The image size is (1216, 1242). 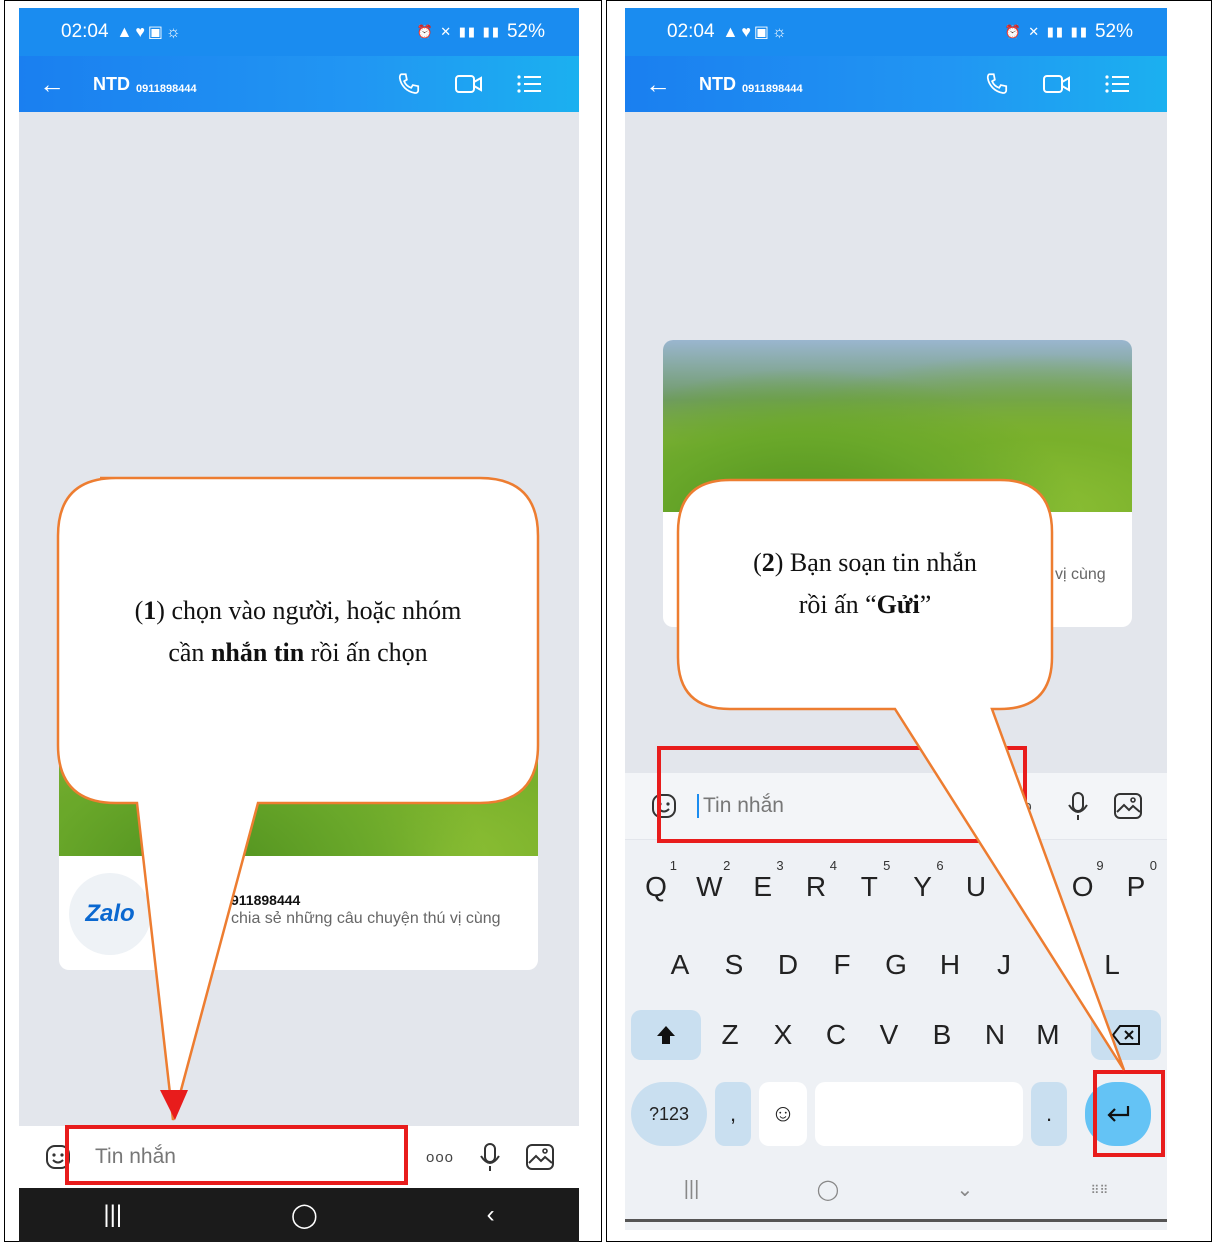 I want to click on key-row1: W2, so click(x=709, y=885).